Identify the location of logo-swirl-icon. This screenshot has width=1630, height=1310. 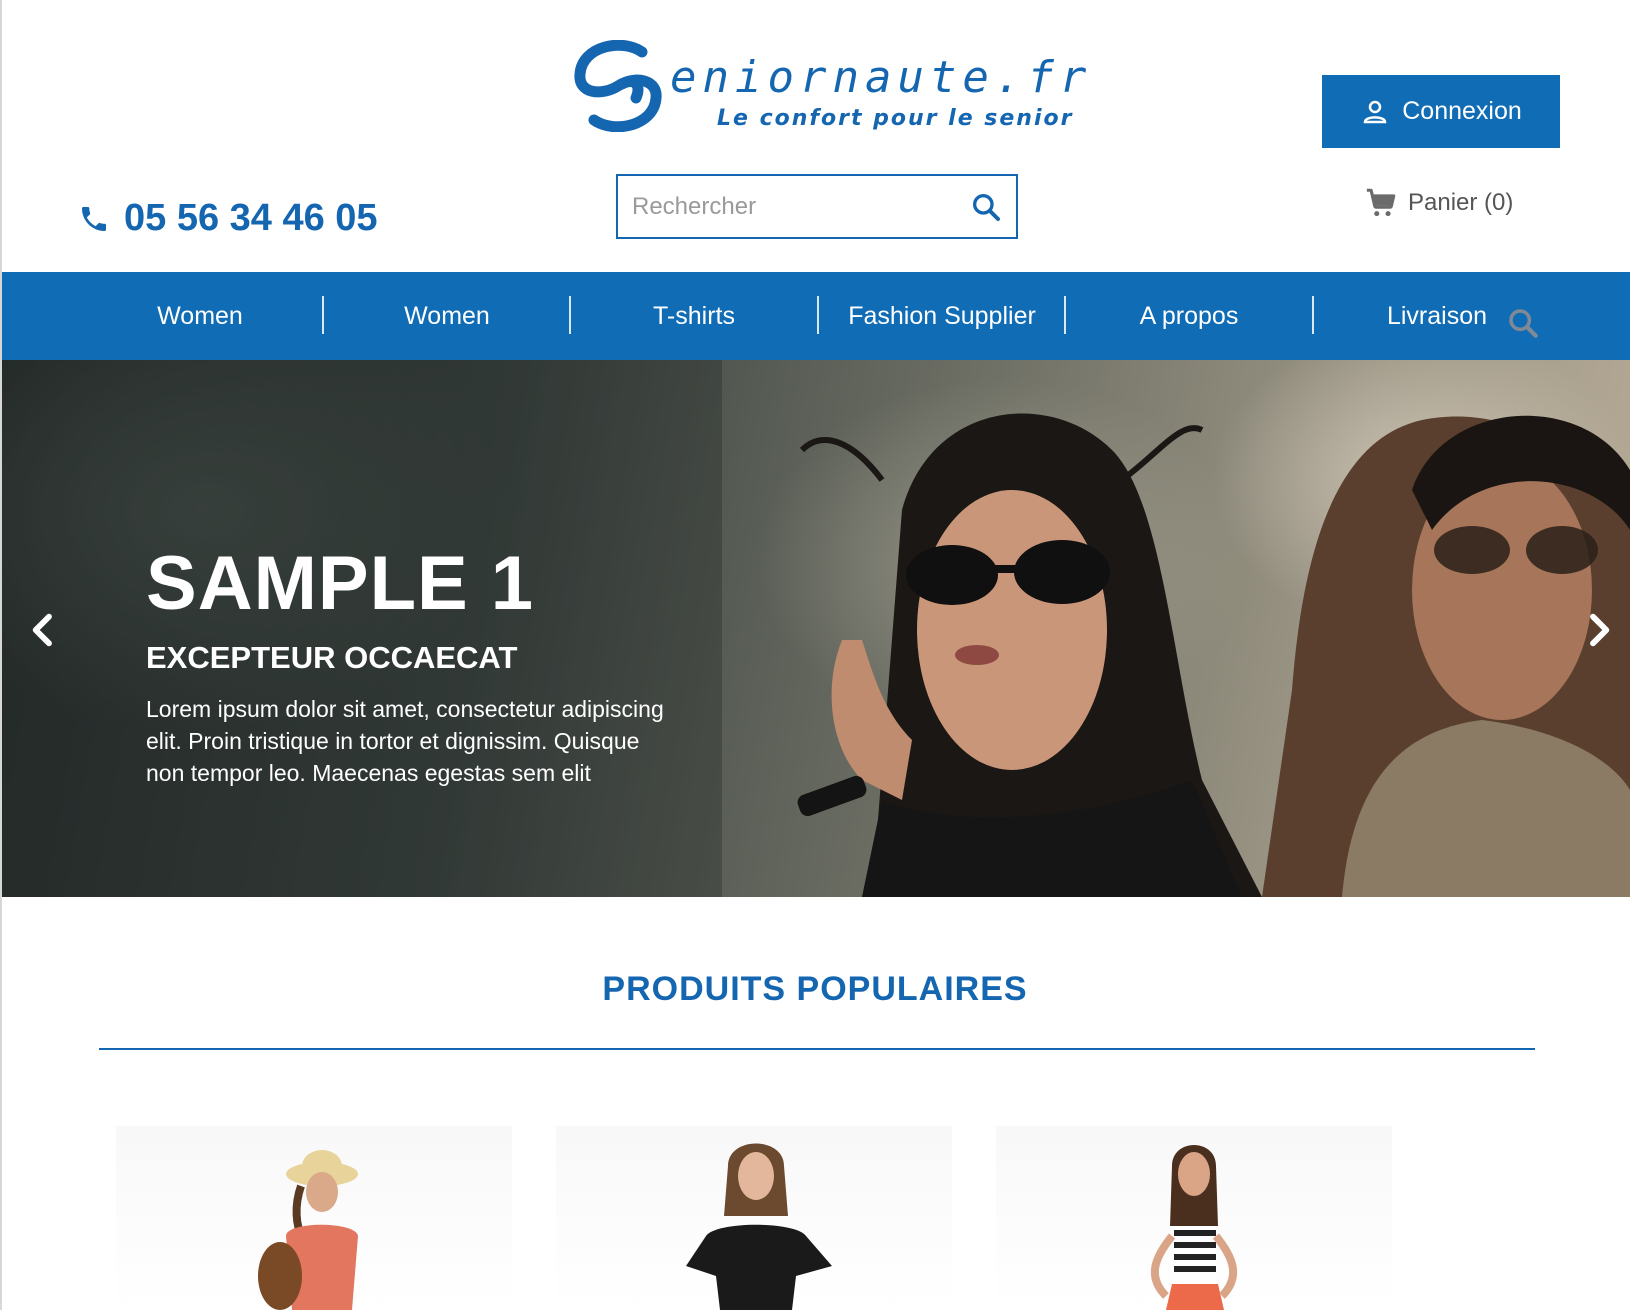
(618, 86).